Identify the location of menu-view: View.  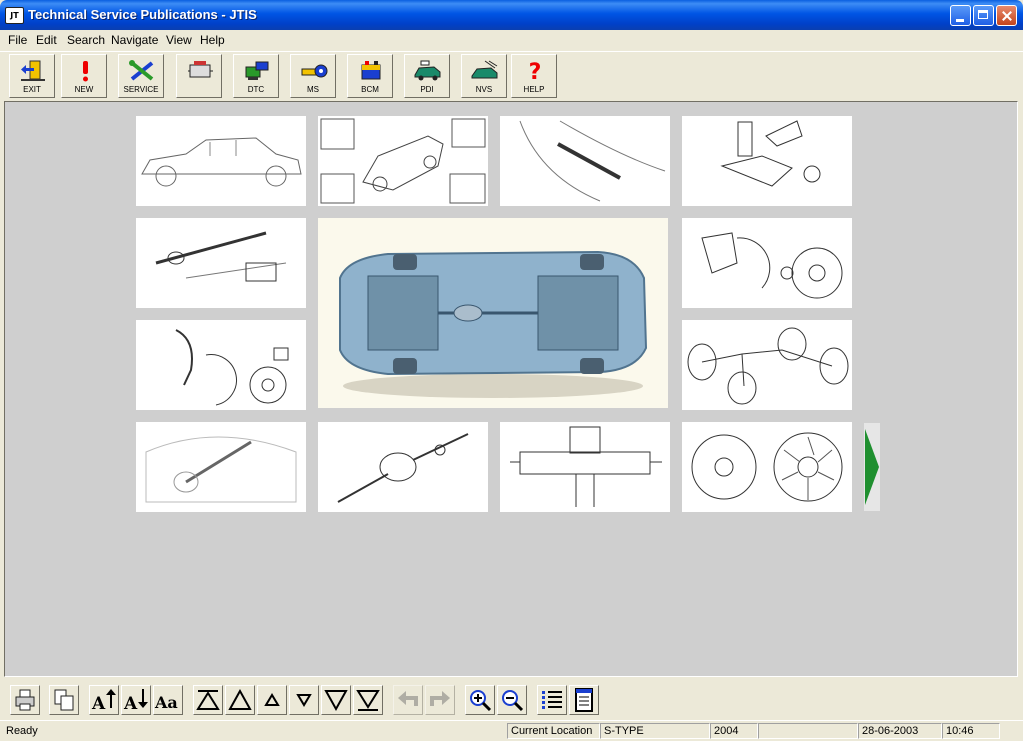
(179, 40).